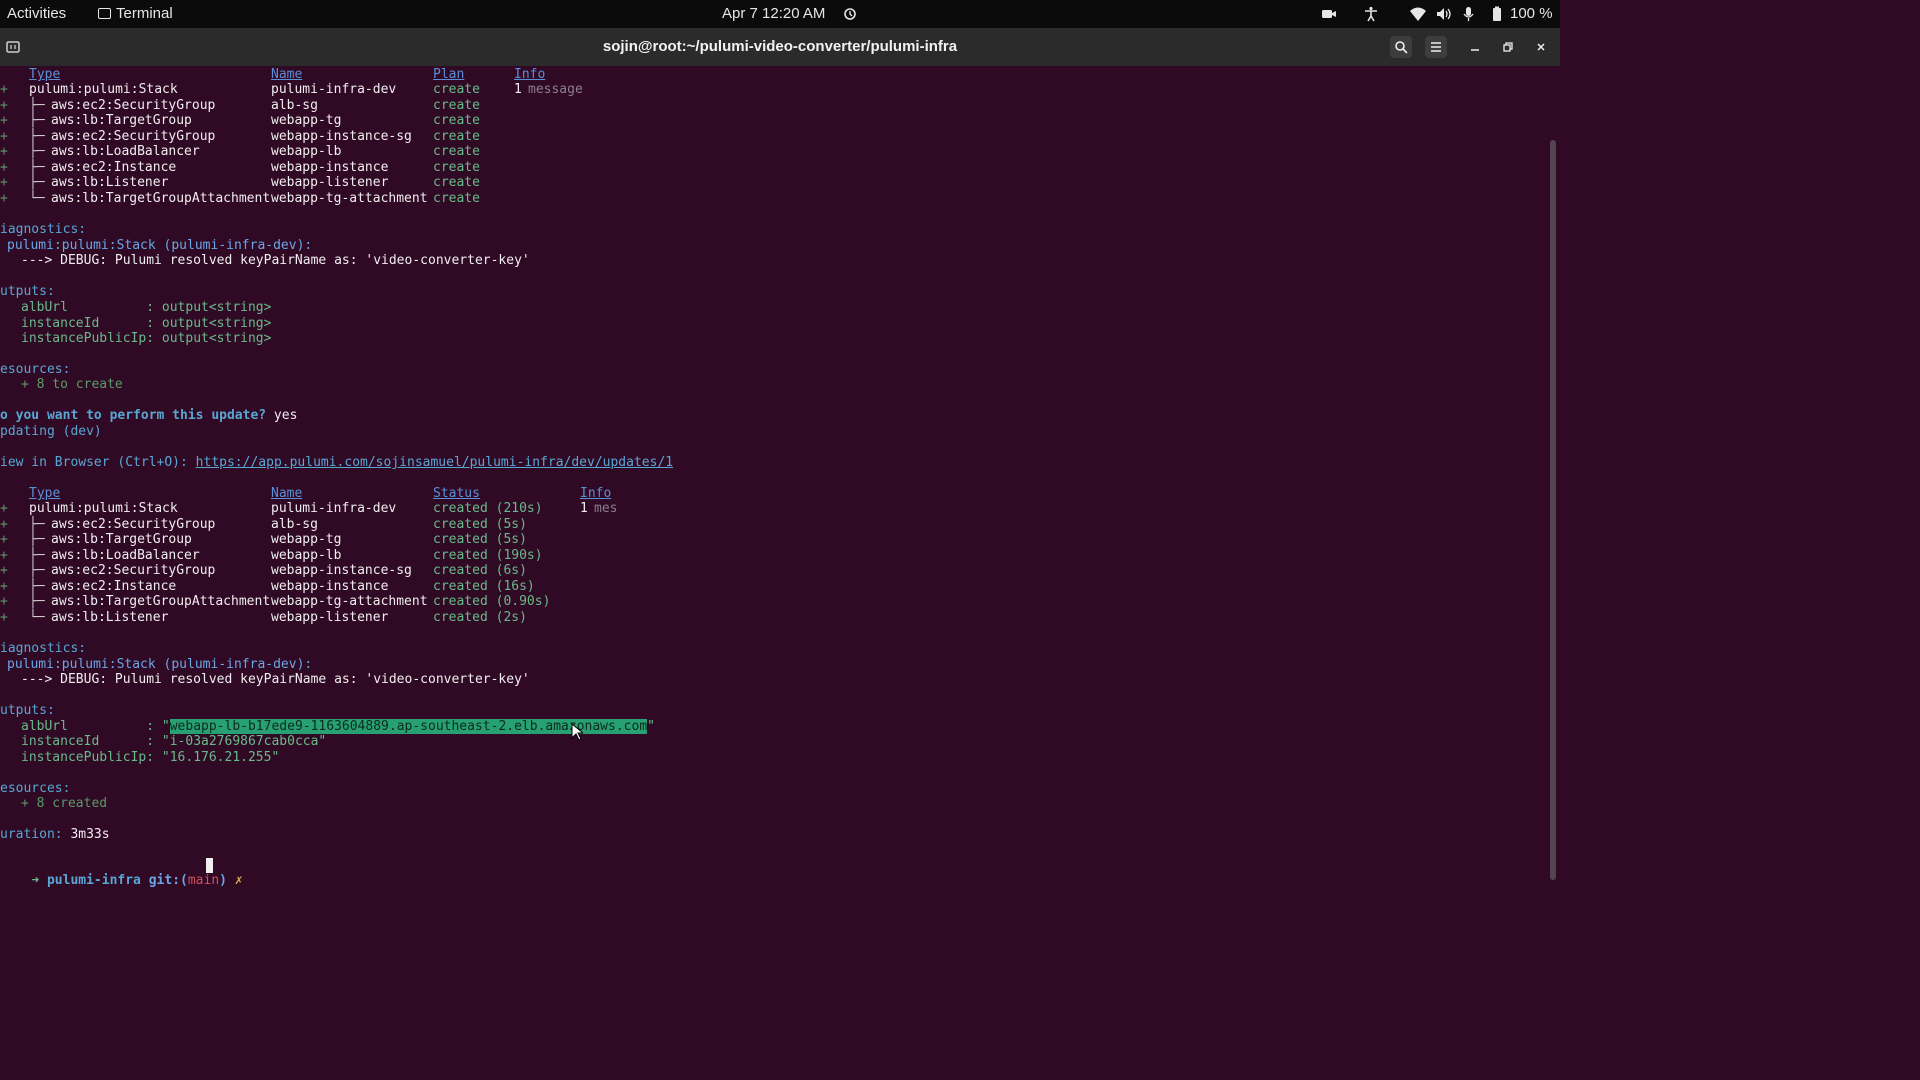 The width and height of the screenshot is (1920, 1080). What do you see at coordinates (1497, 14) in the screenshot?
I see `battery-icon` at bounding box center [1497, 14].